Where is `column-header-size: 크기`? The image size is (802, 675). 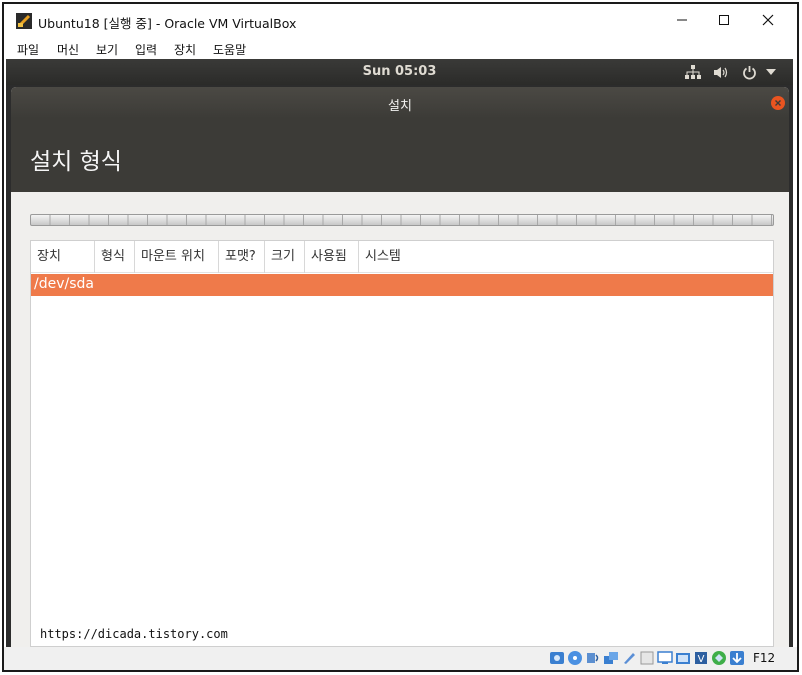 column-header-size: 크기 is located at coordinates (285, 257).